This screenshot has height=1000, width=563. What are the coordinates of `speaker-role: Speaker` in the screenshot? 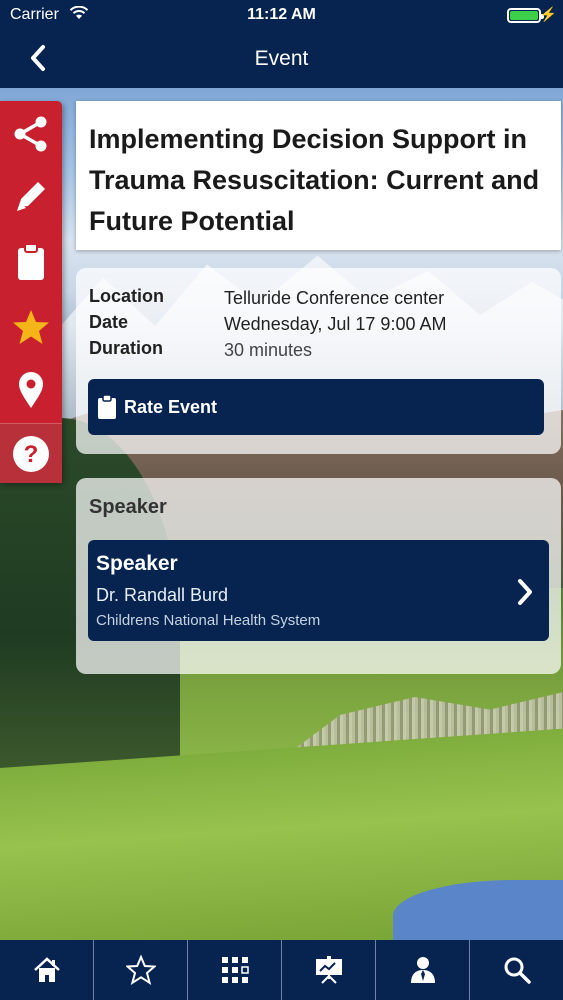 It's located at (137, 563).